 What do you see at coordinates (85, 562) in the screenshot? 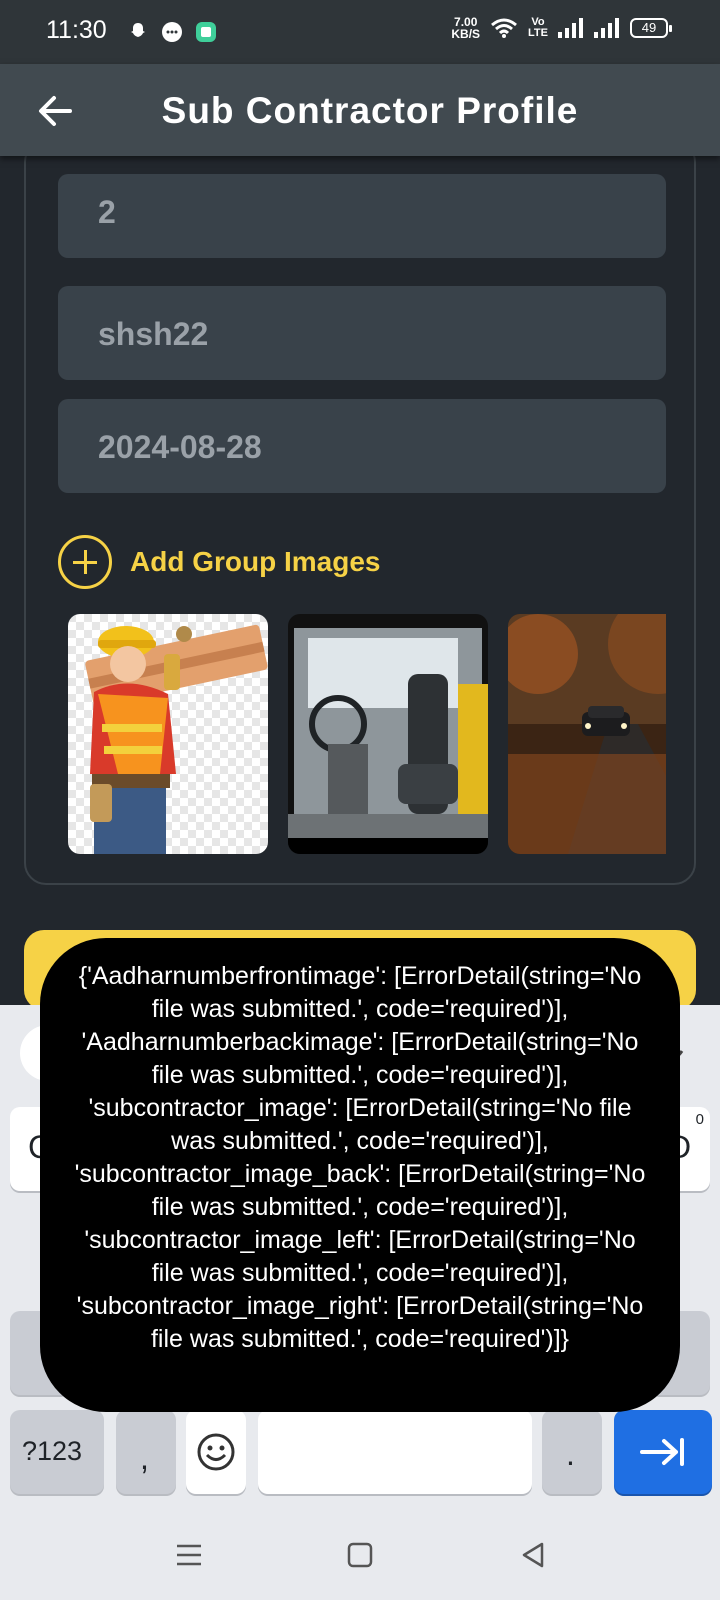
I see `add-circle-icon` at bounding box center [85, 562].